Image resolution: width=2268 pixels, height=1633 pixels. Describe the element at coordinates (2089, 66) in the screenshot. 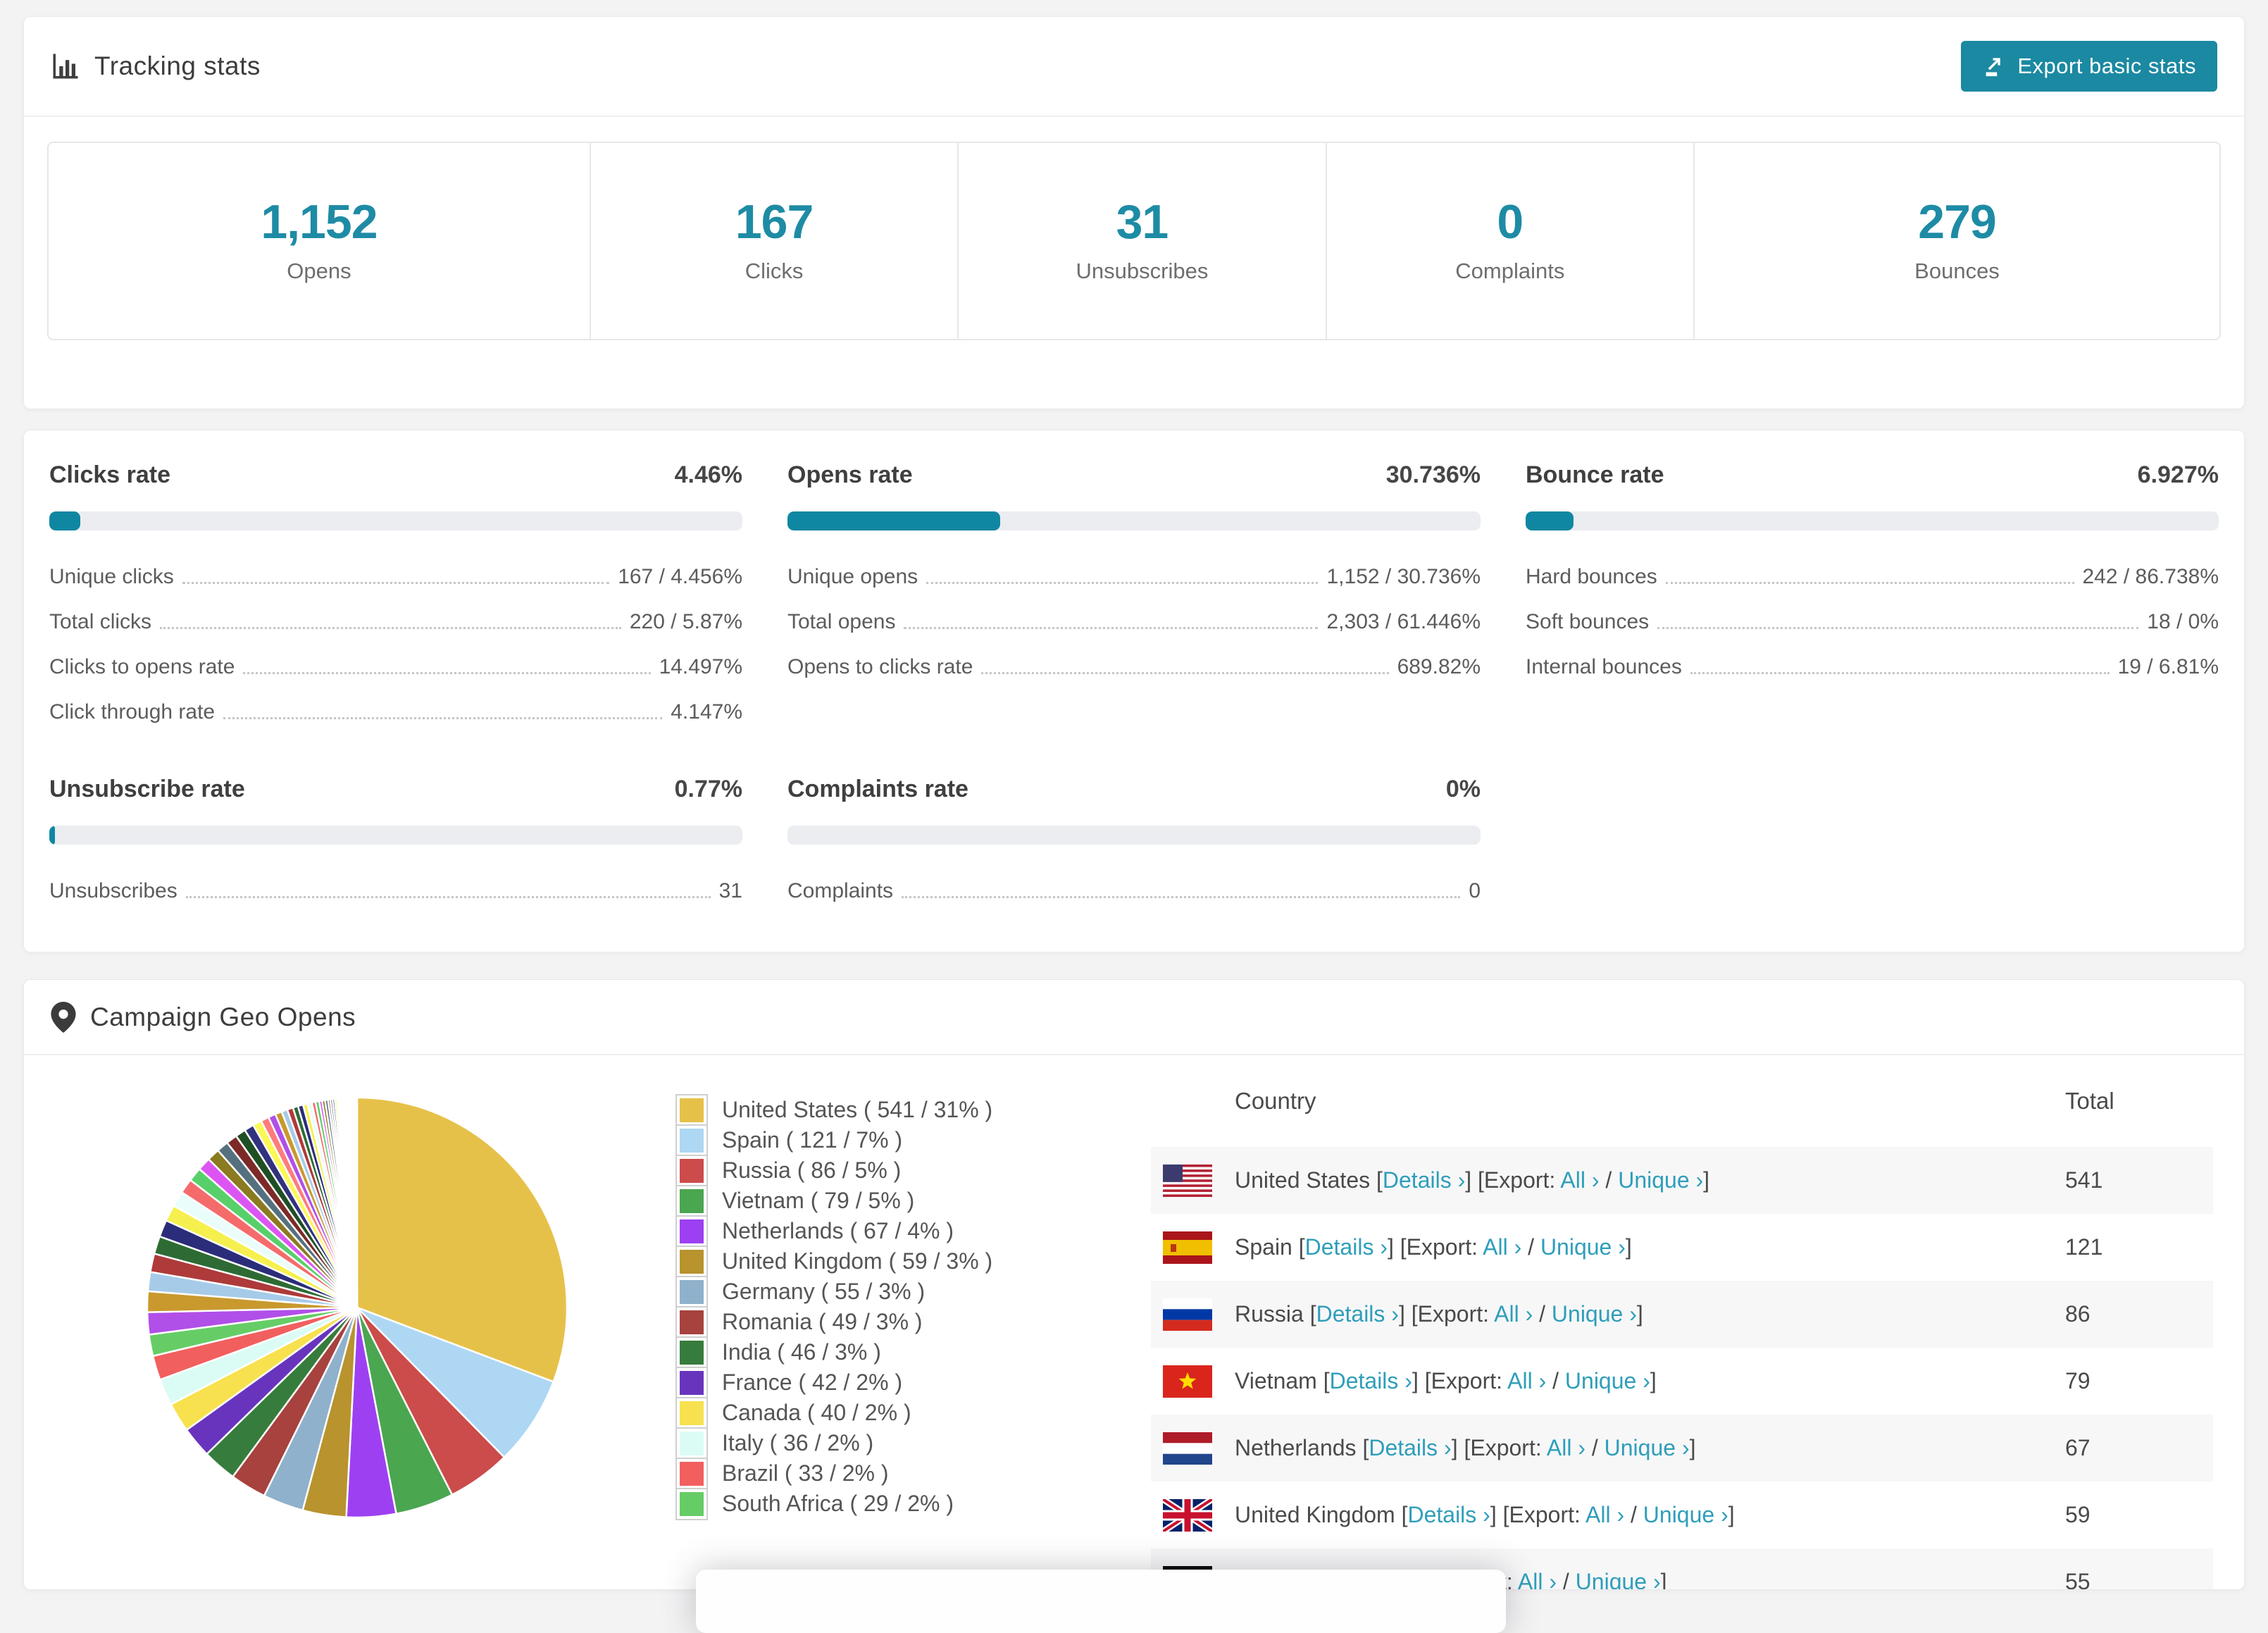

I see `export-basic-stats-button: Export basic stats` at that location.